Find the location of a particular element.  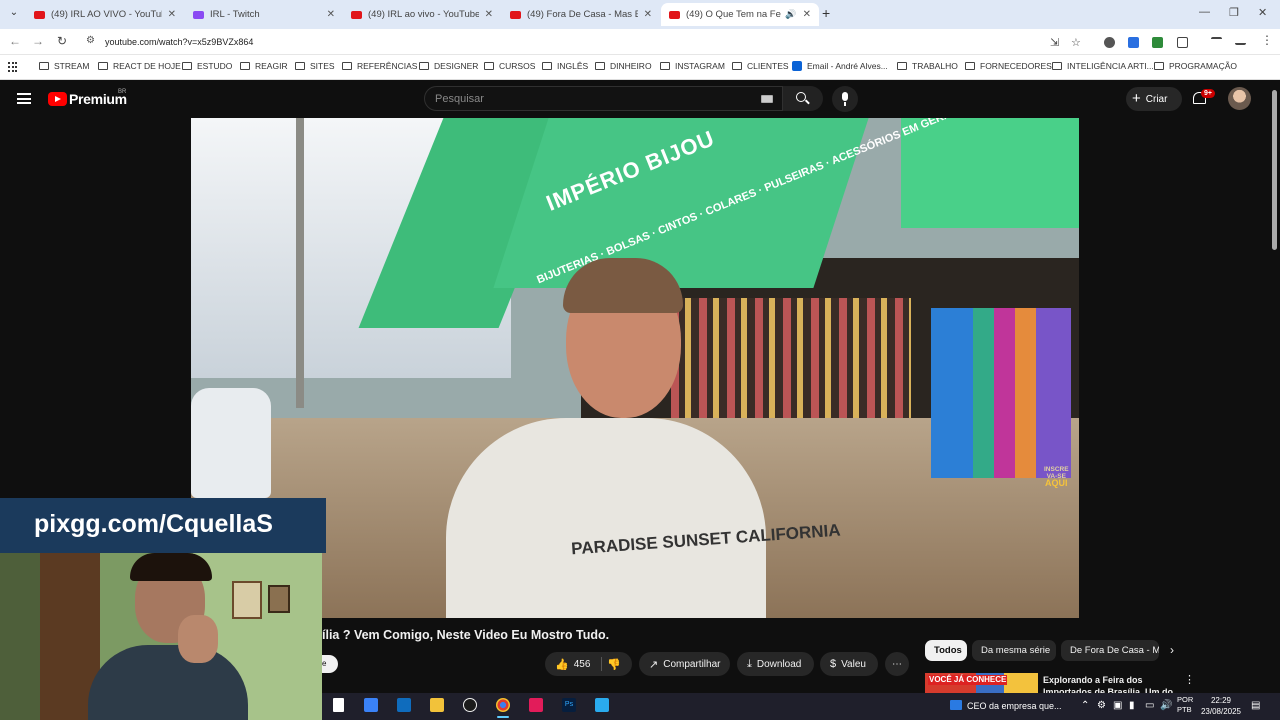

news-widget-icon is located at coordinates (956, 705).